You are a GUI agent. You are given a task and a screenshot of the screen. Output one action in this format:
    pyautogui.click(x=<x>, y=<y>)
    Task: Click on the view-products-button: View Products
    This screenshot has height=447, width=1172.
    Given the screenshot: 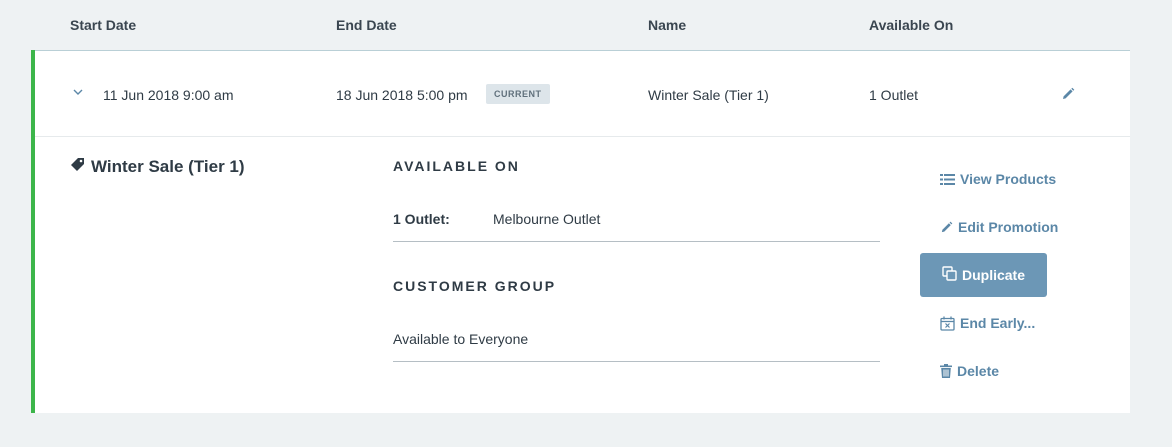 What is the action you would take?
    pyautogui.click(x=998, y=179)
    